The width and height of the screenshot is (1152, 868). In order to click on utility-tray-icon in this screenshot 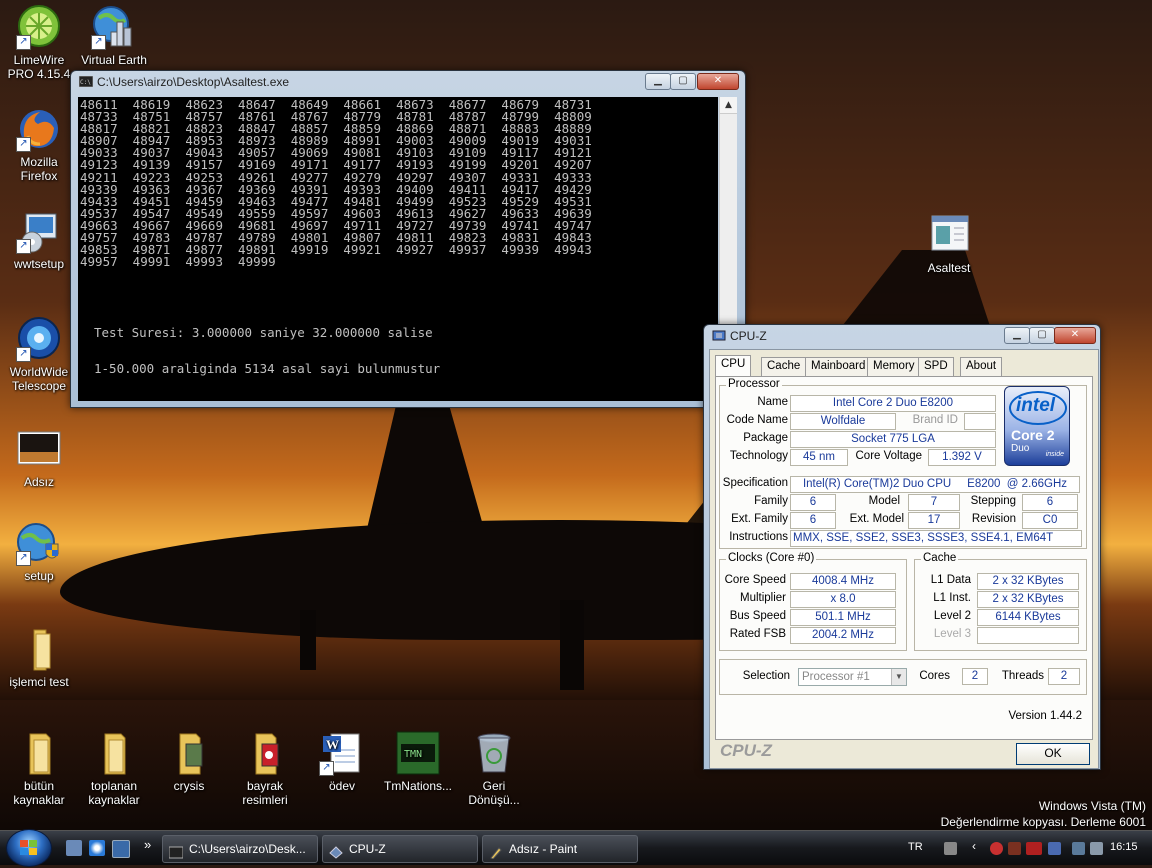, I will do `click(1054, 848)`.